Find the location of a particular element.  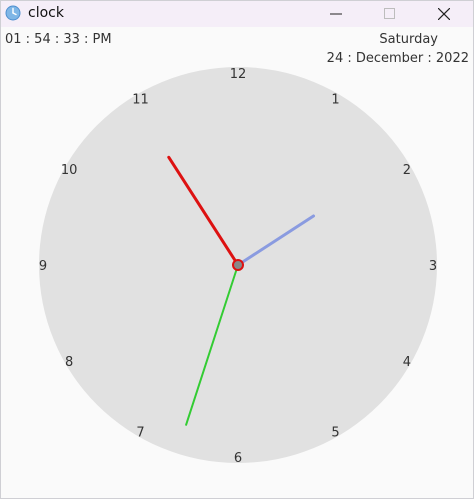

clock-numeral-10: 10 is located at coordinates (69, 170).